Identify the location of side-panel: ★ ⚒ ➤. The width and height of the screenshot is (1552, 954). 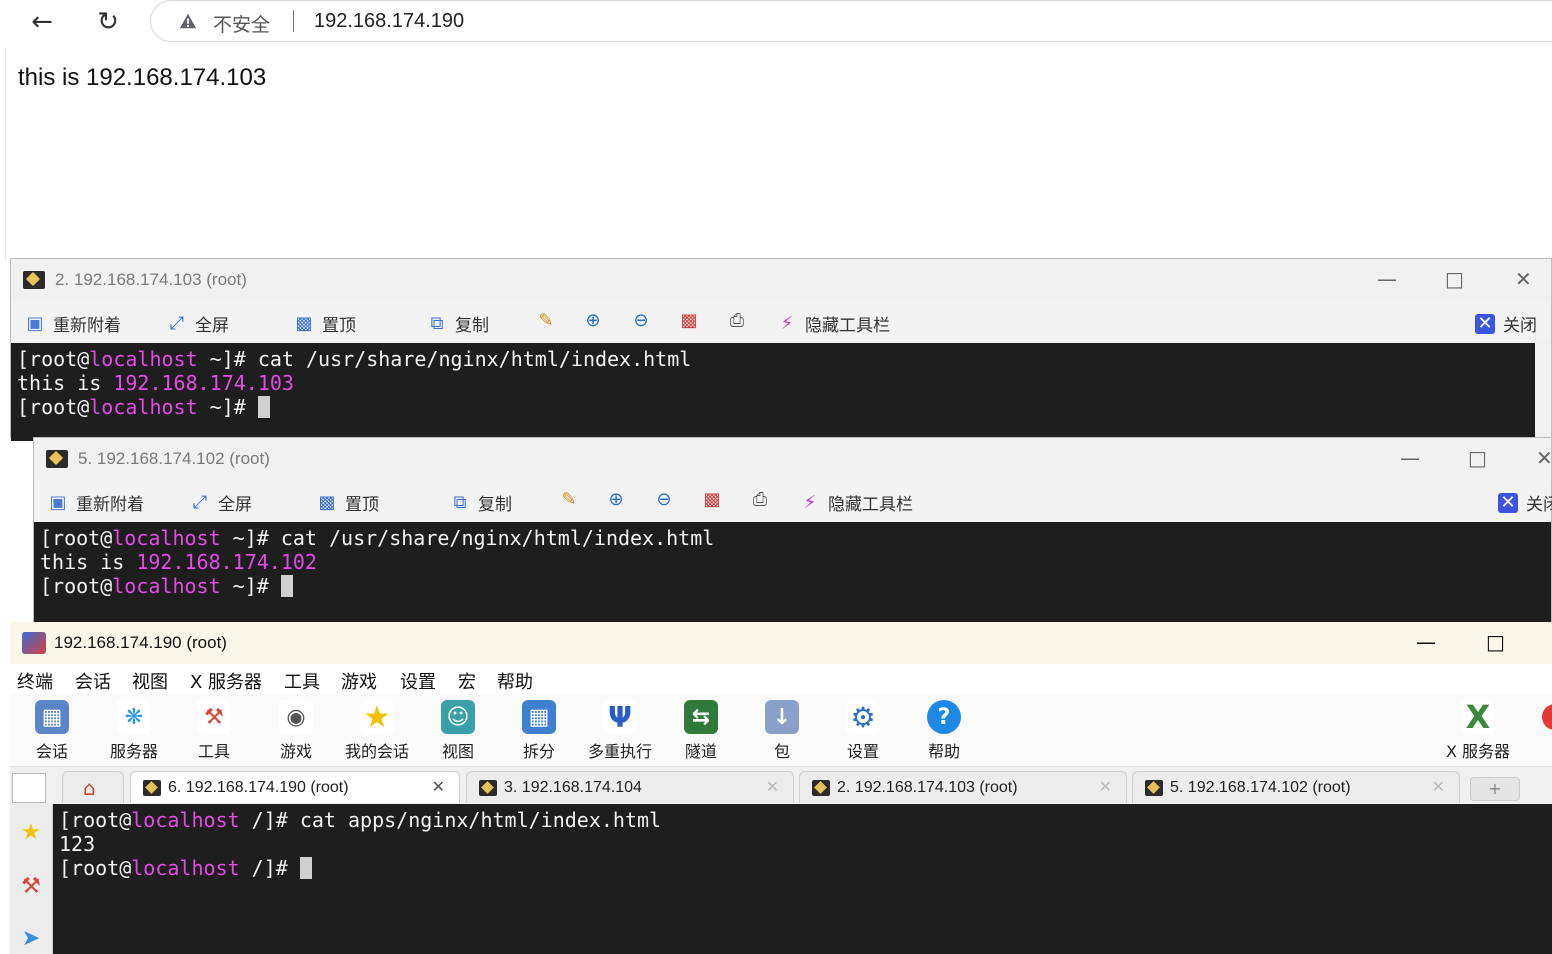
(31, 879).